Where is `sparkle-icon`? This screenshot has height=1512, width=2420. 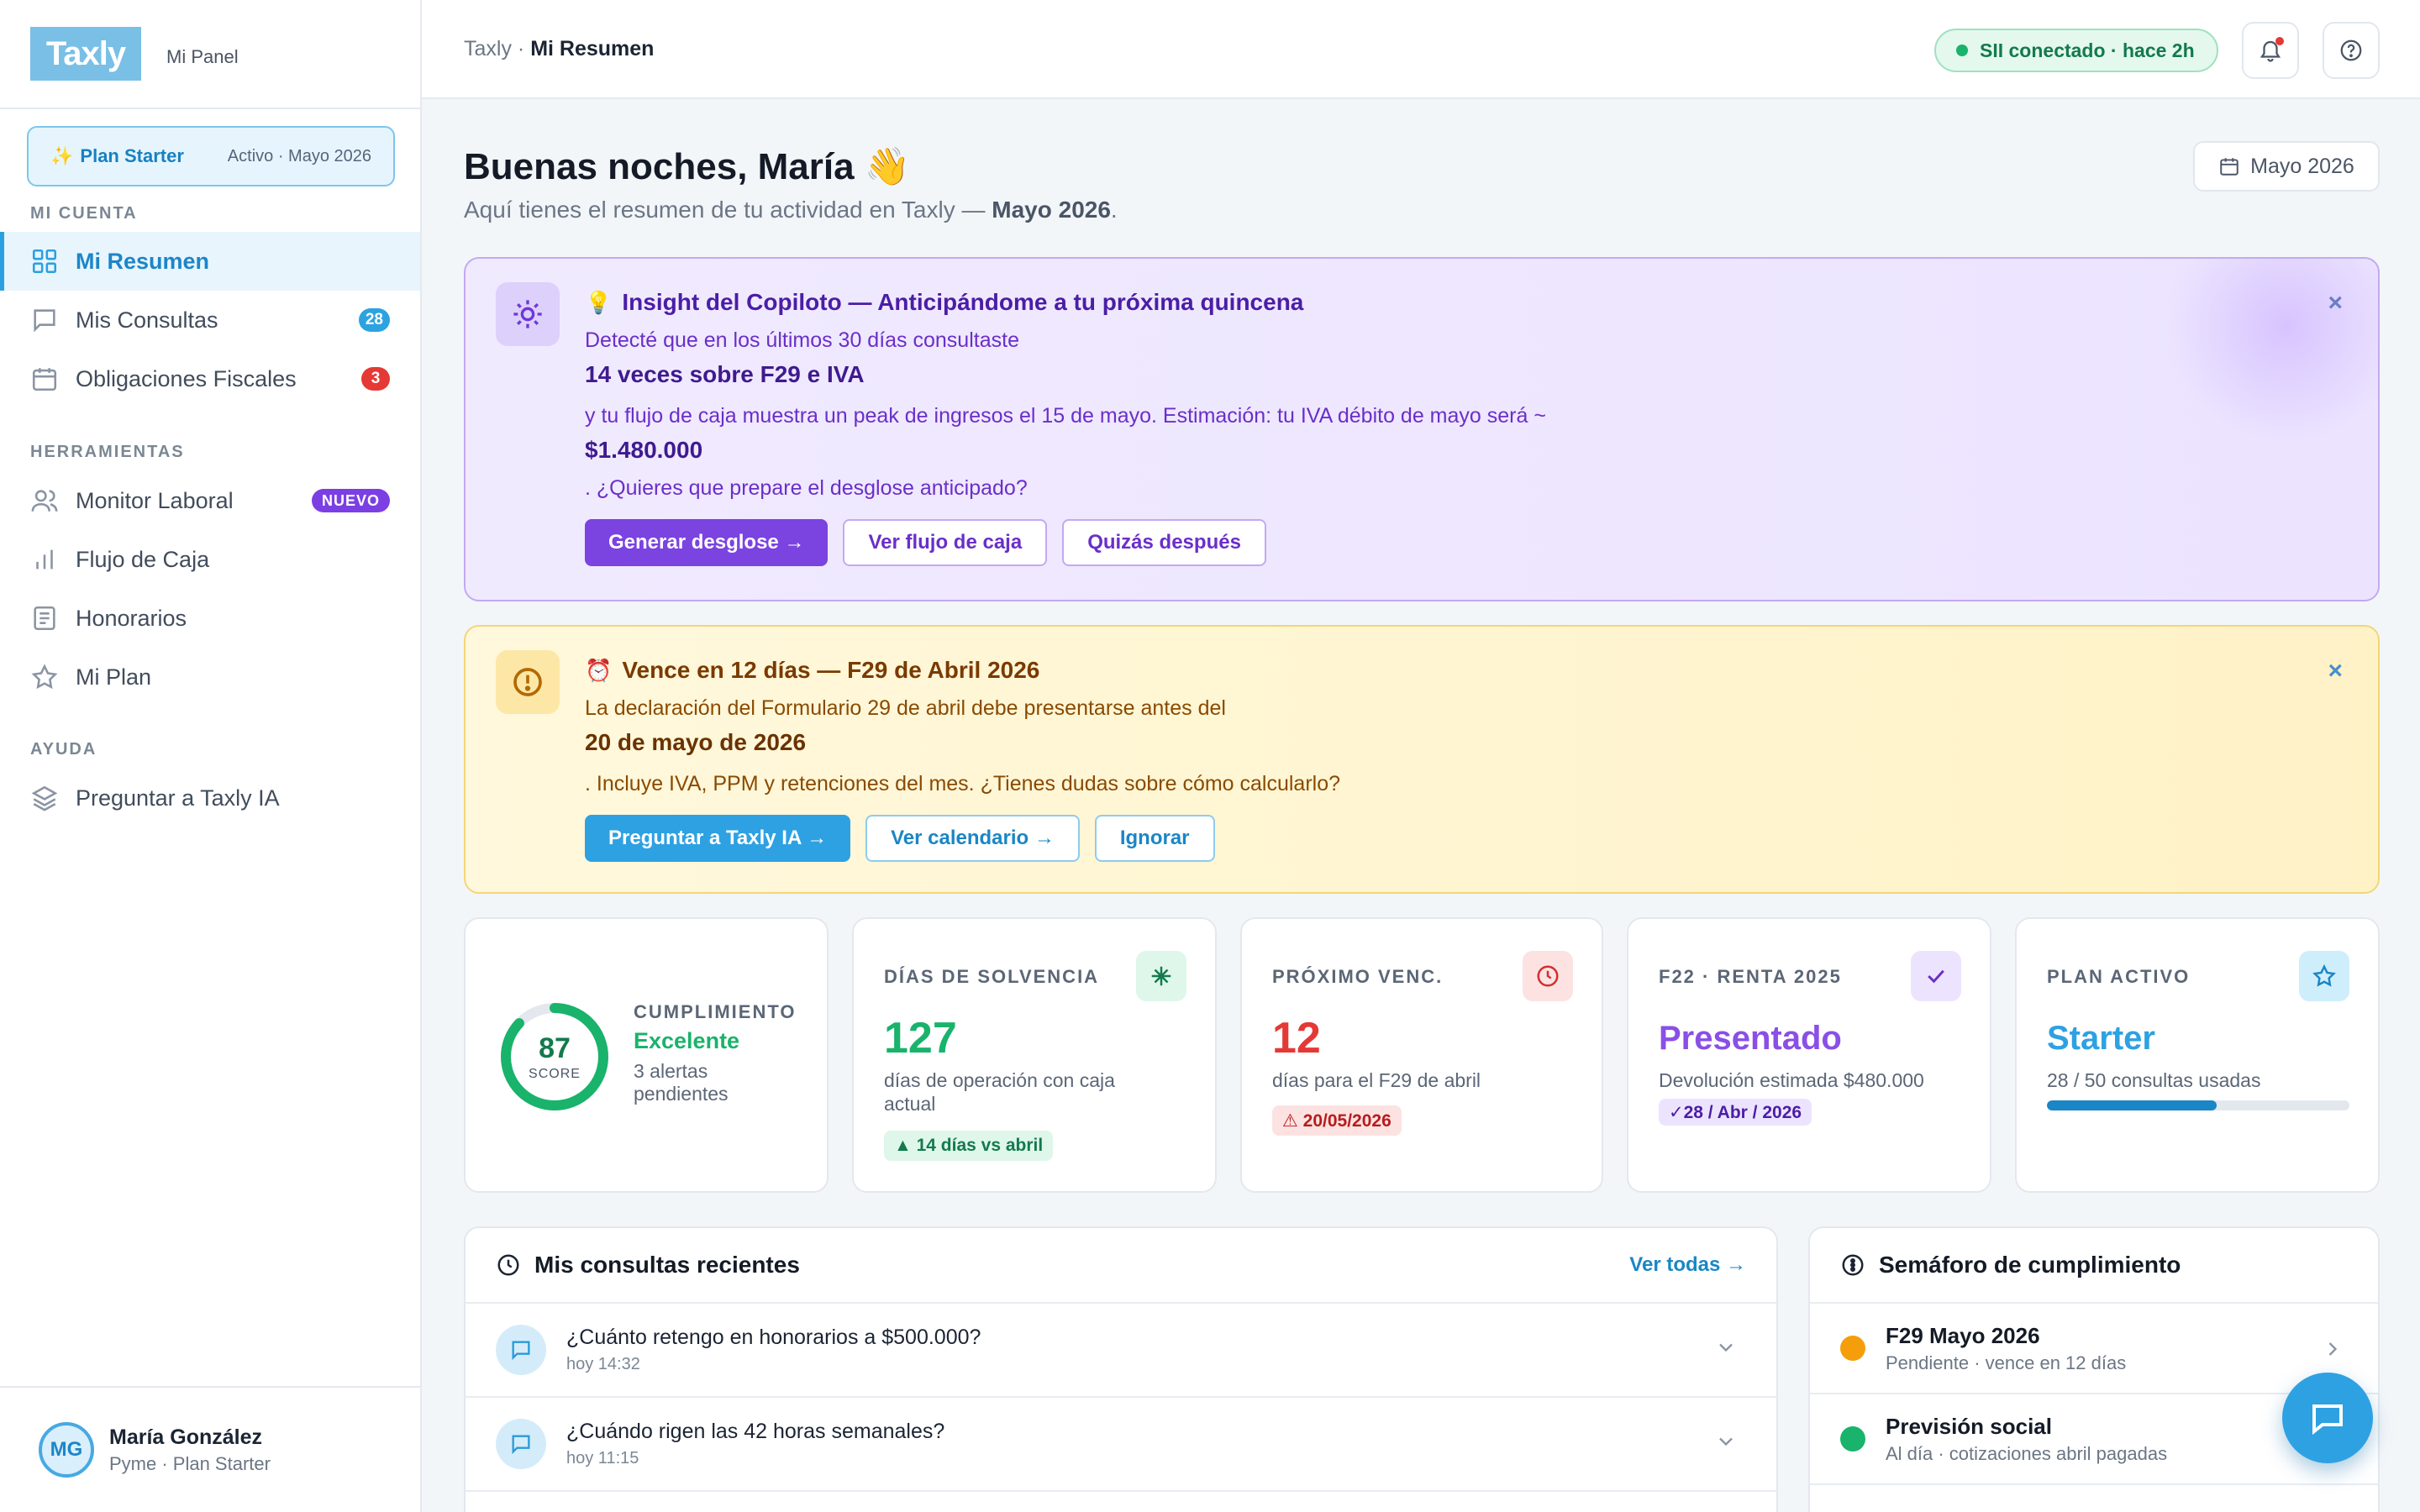
sparkle-icon is located at coordinates (1161, 976).